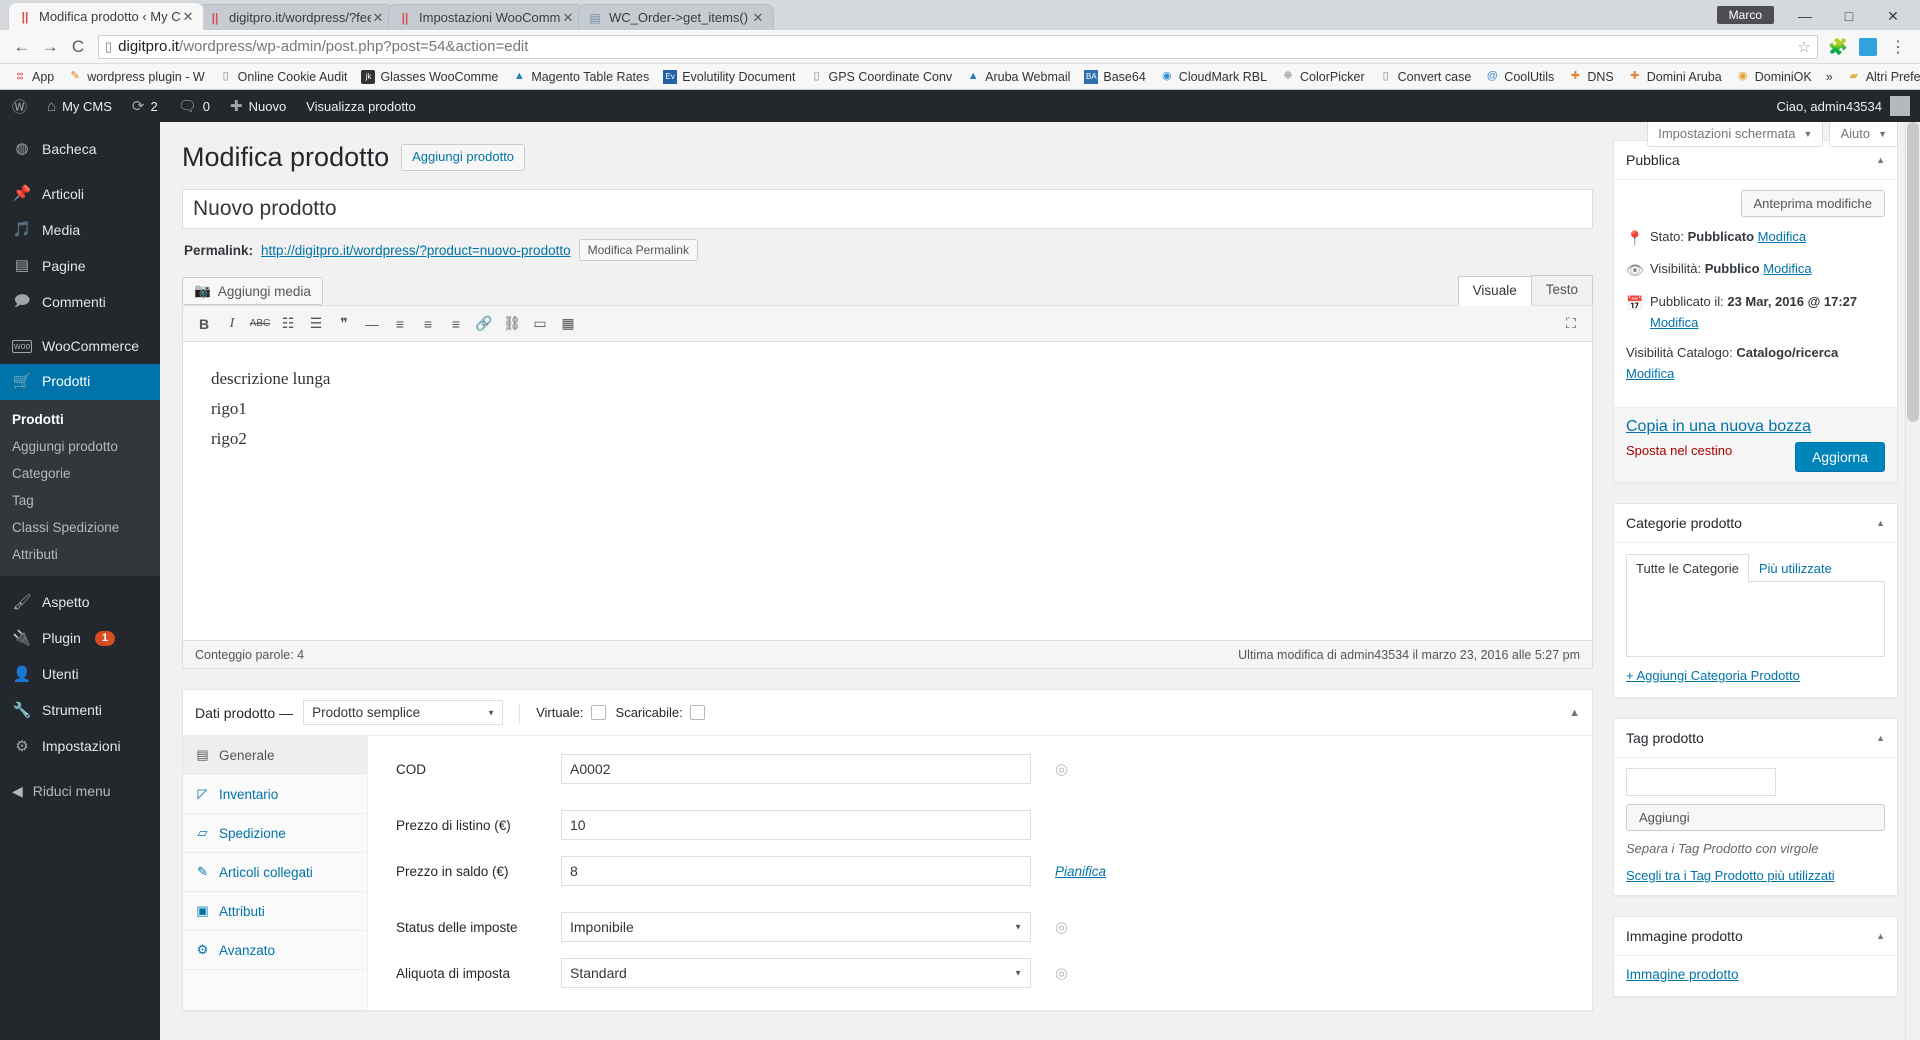  What do you see at coordinates (50, 47) in the screenshot?
I see `forward-icon: →` at bounding box center [50, 47].